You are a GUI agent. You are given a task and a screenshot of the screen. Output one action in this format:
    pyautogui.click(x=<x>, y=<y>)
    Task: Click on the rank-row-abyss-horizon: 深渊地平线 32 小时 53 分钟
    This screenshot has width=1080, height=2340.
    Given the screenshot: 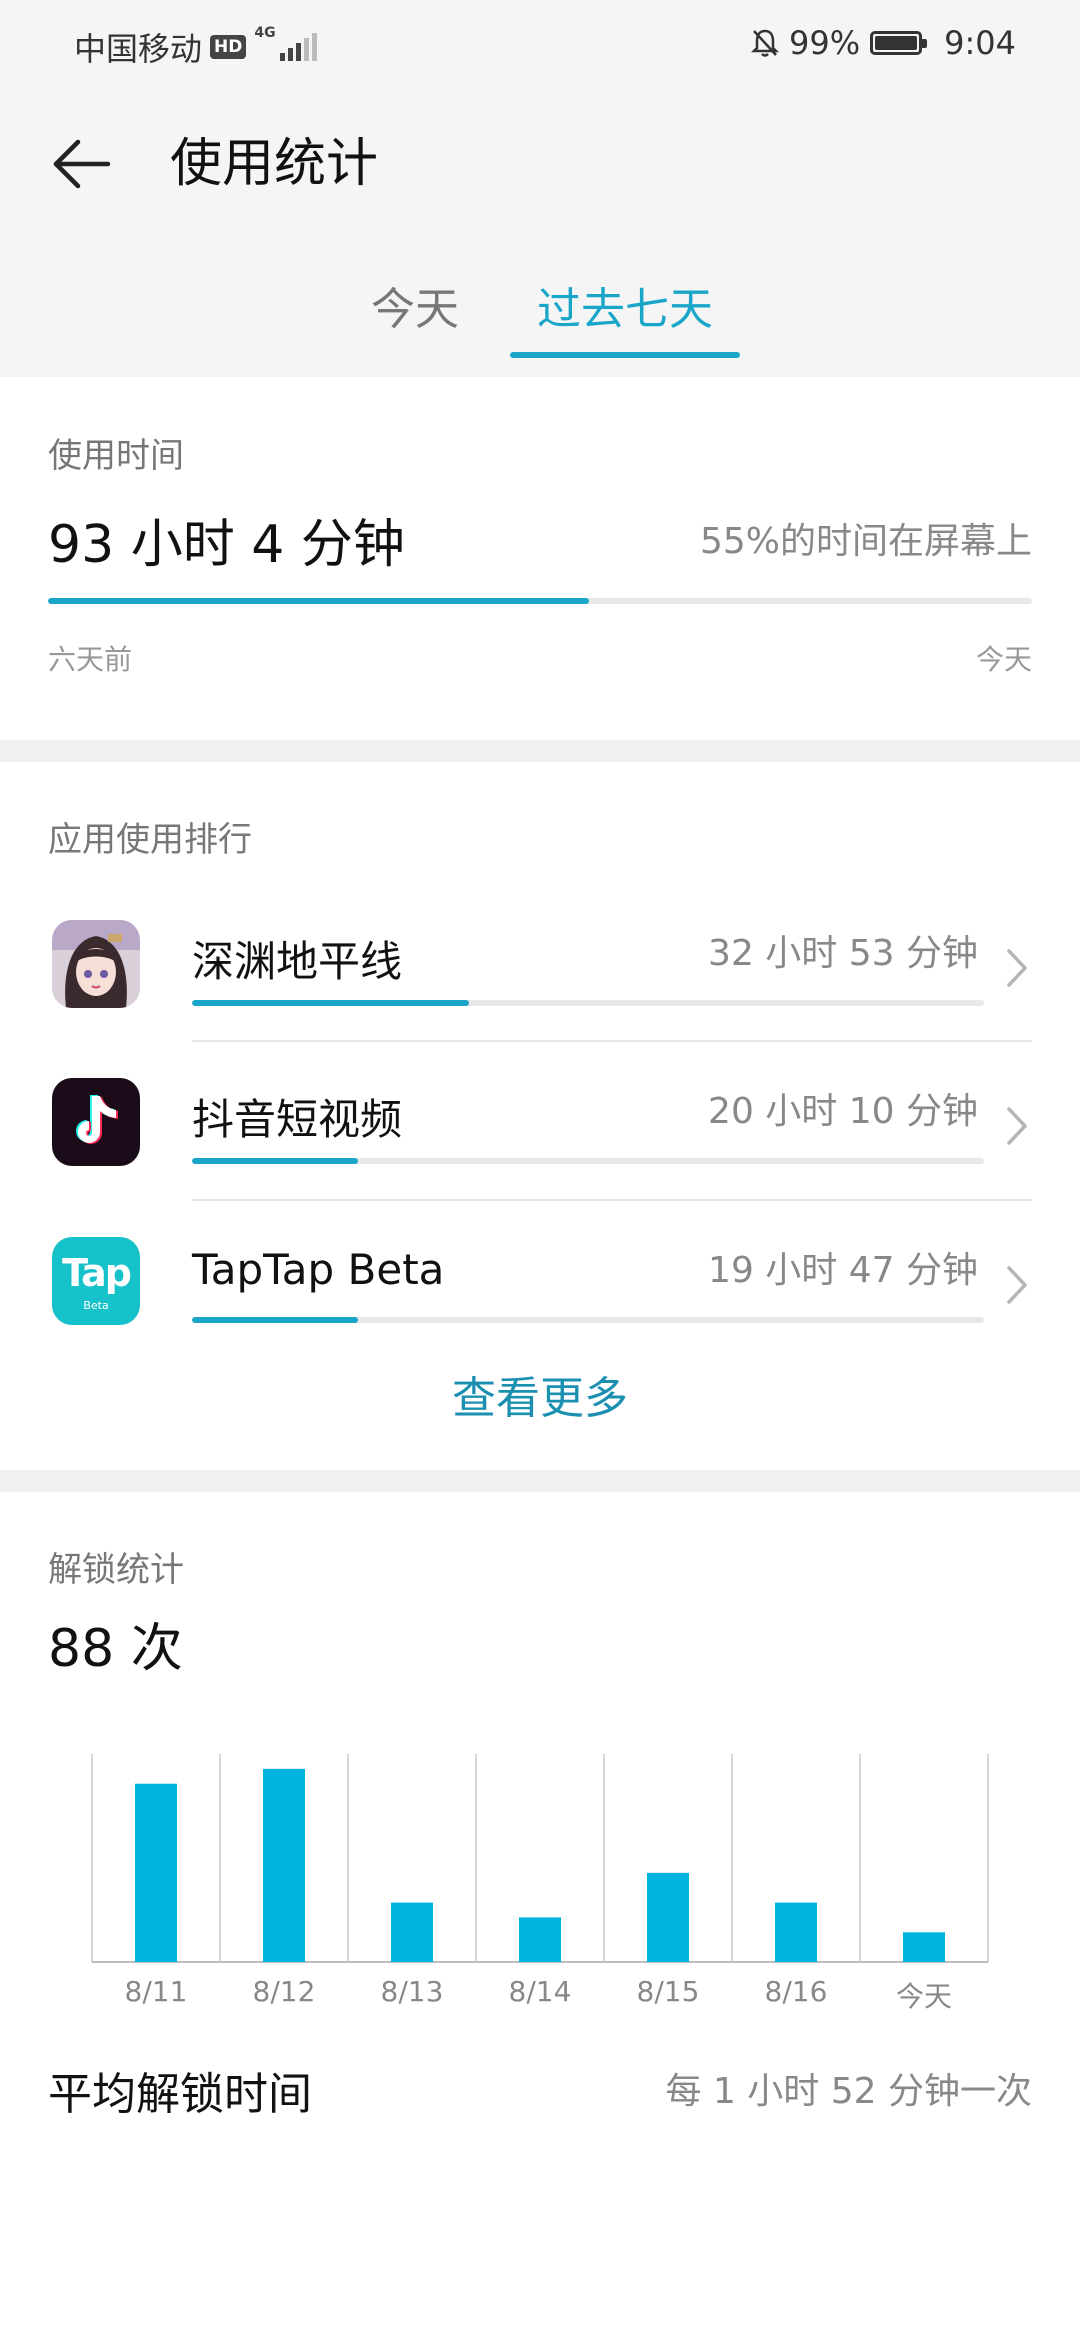 What is the action you would take?
    pyautogui.click(x=540, y=969)
    